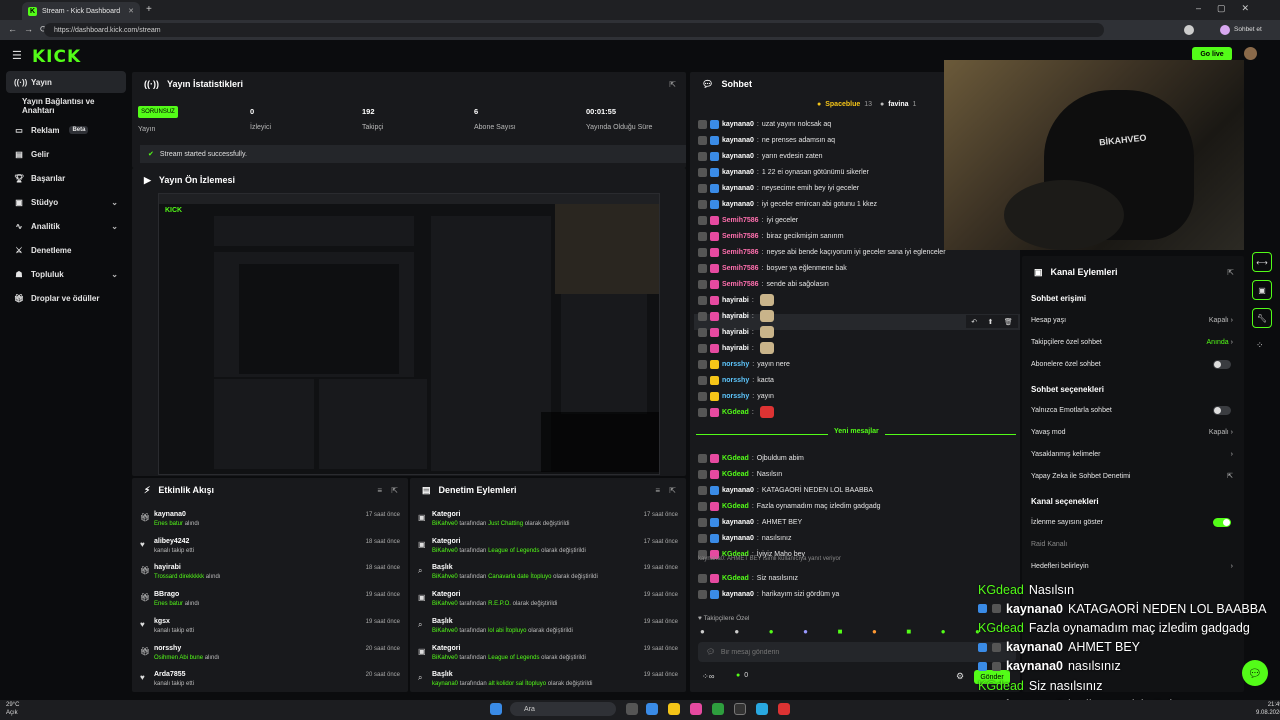  I want to click on chat-message: Semih7586: boşver ya eğlenmene bak, so click(772, 268).